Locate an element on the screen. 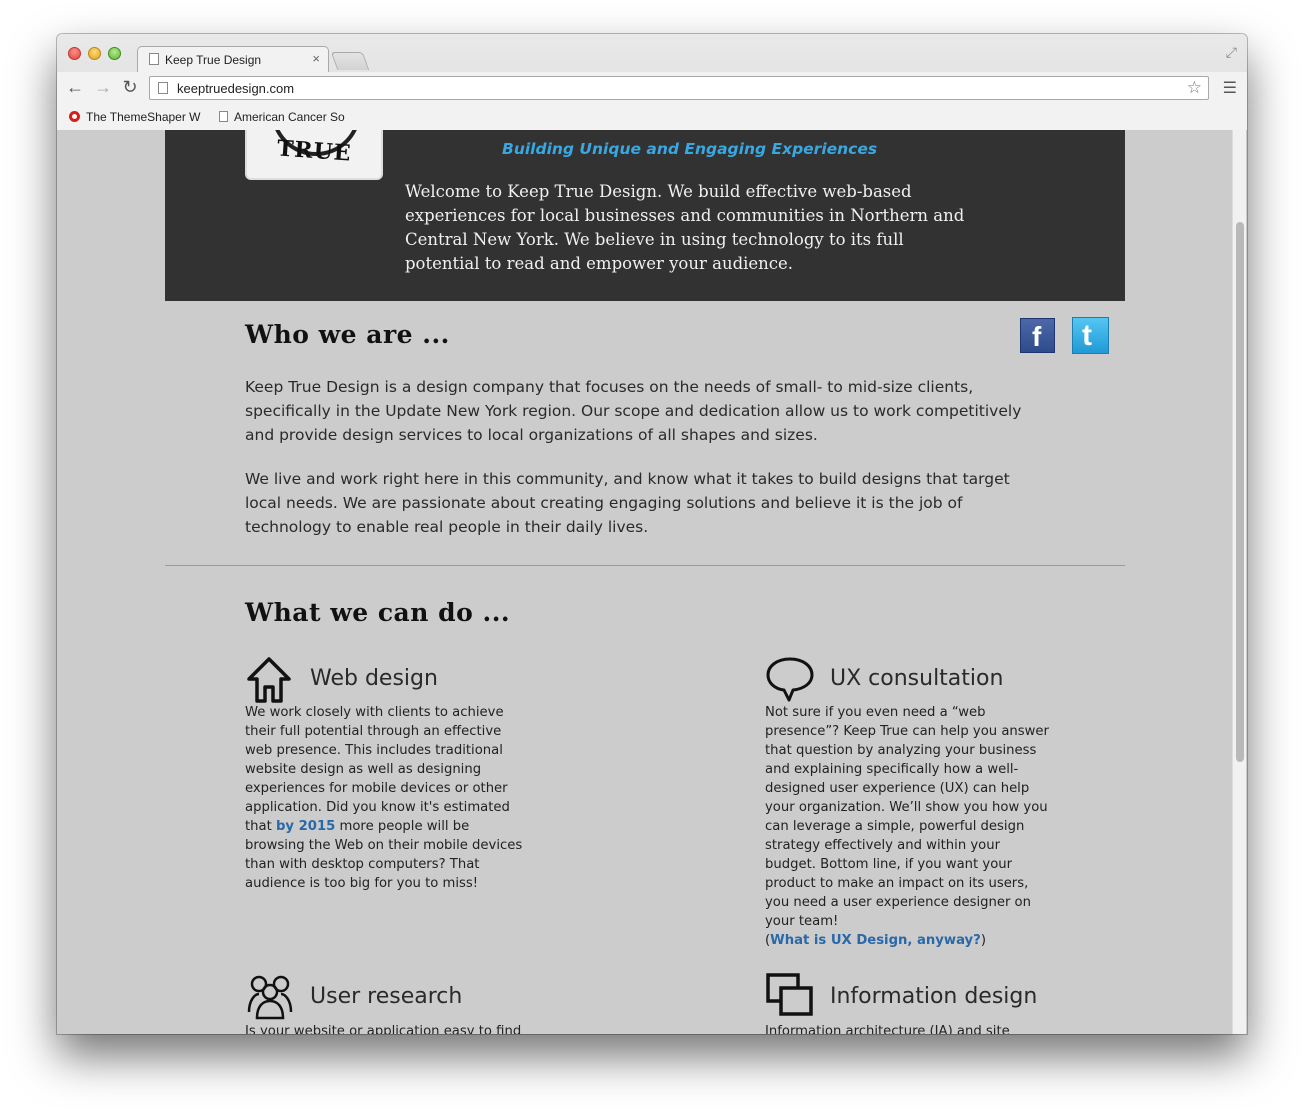 The image size is (1304, 1113). tab-title: Keep True Design is located at coordinates (213, 60).